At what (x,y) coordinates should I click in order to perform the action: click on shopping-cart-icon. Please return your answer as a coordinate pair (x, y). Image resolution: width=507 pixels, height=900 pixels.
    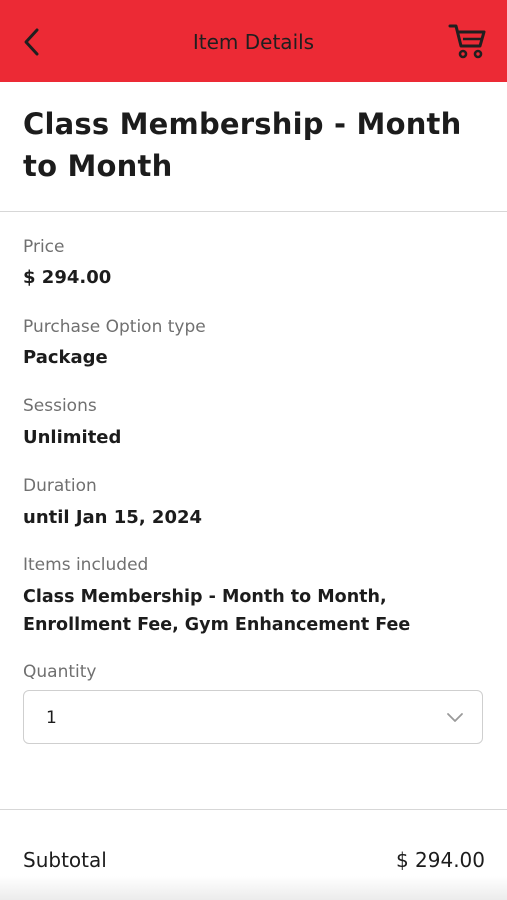
    Looking at the image, I should click on (467, 41).